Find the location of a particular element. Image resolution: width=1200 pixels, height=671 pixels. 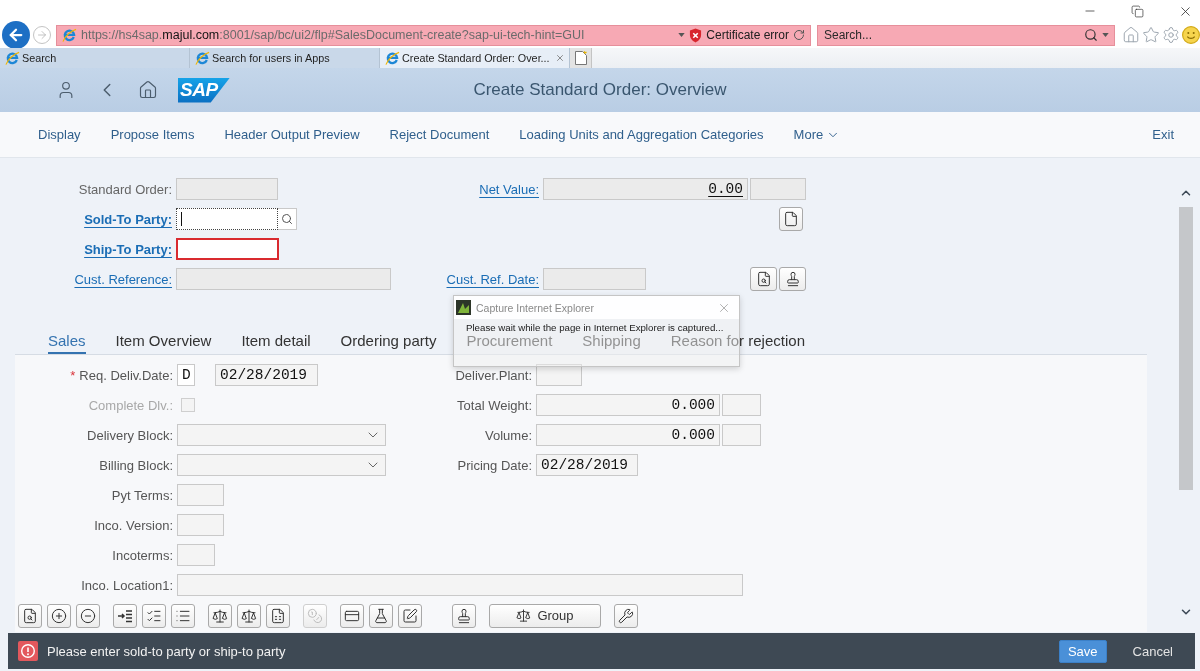

cancel-button: Cancel is located at coordinates (1152, 651).